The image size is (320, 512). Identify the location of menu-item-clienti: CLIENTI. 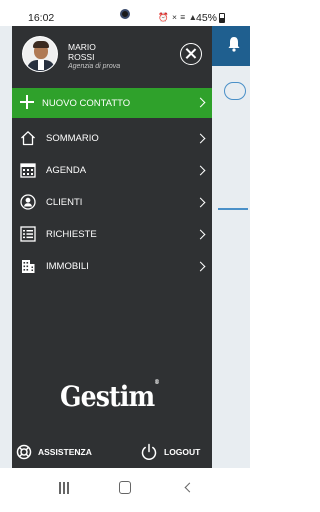
(112, 202).